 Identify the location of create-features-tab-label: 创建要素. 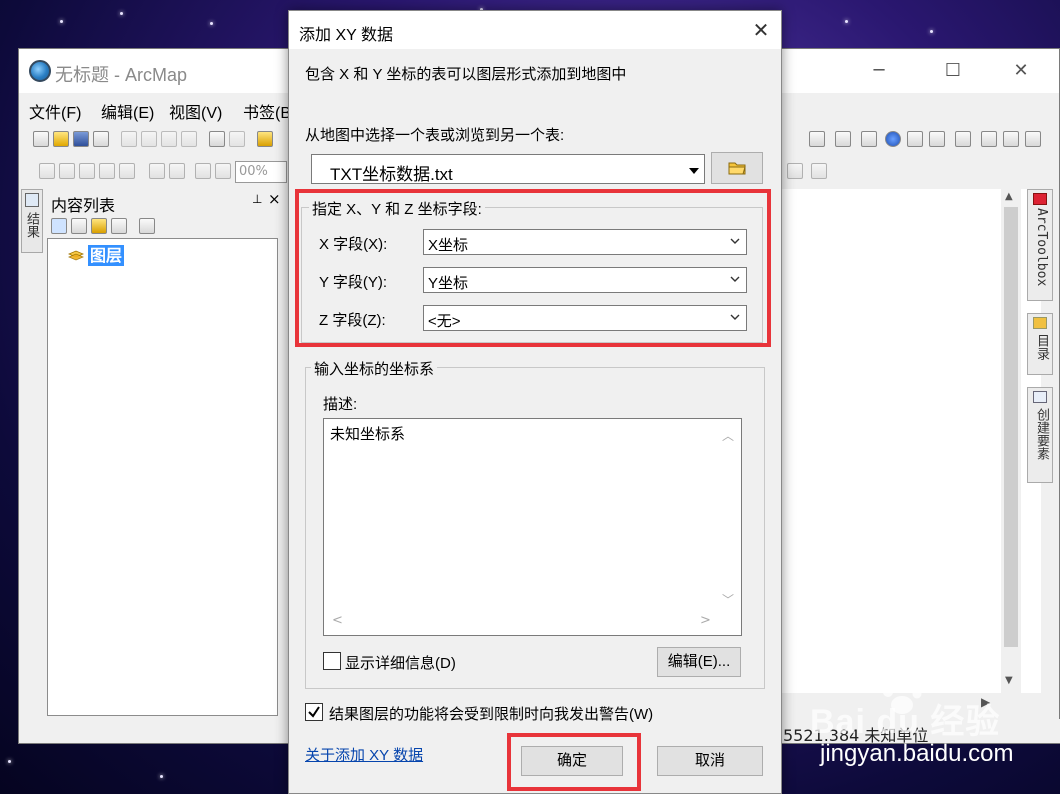
(1041, 434).